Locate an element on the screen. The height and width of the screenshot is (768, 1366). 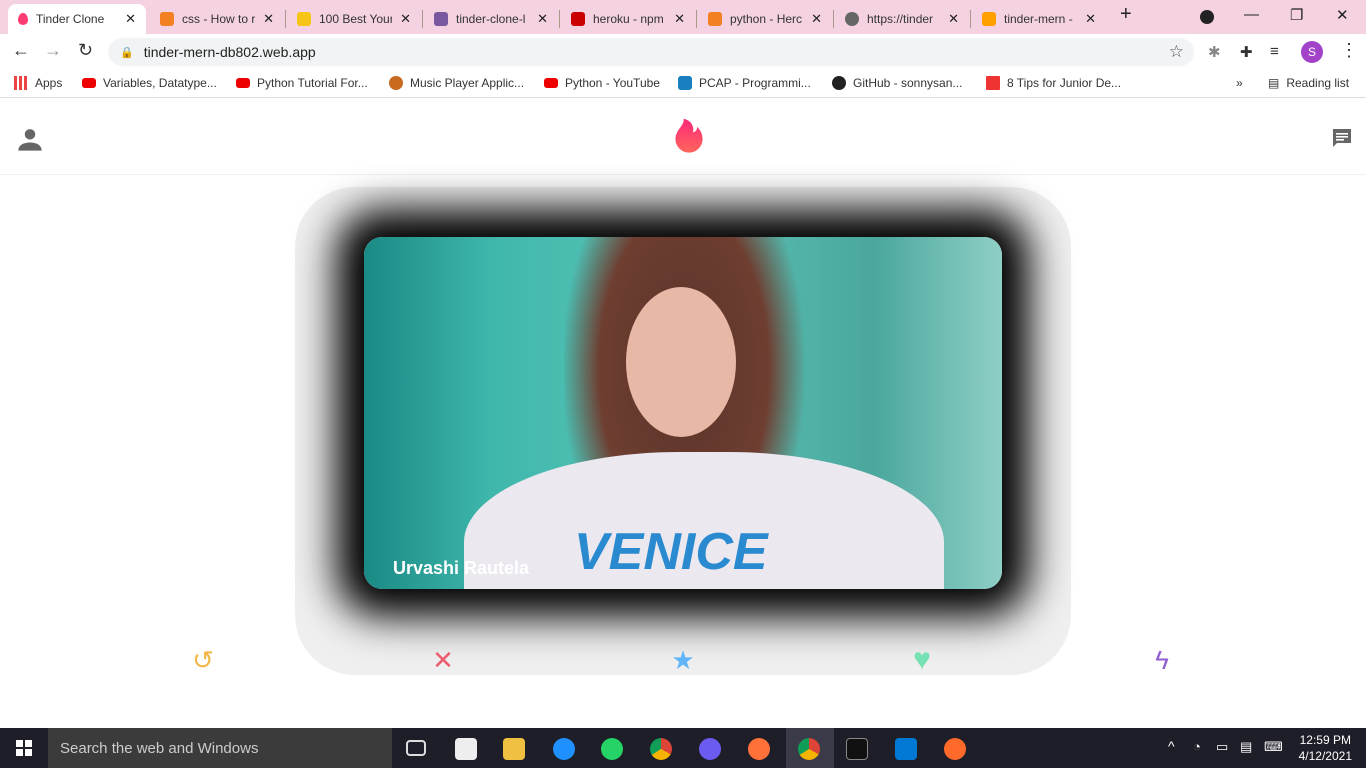
star-icon: ★ is located at coordinates (683, 659).